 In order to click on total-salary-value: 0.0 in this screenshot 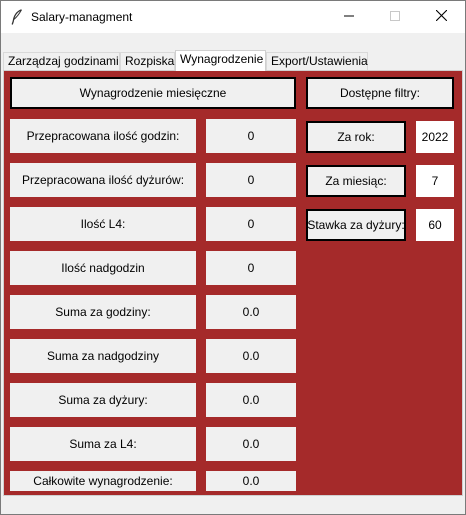, I will do `click(251, 481)`.